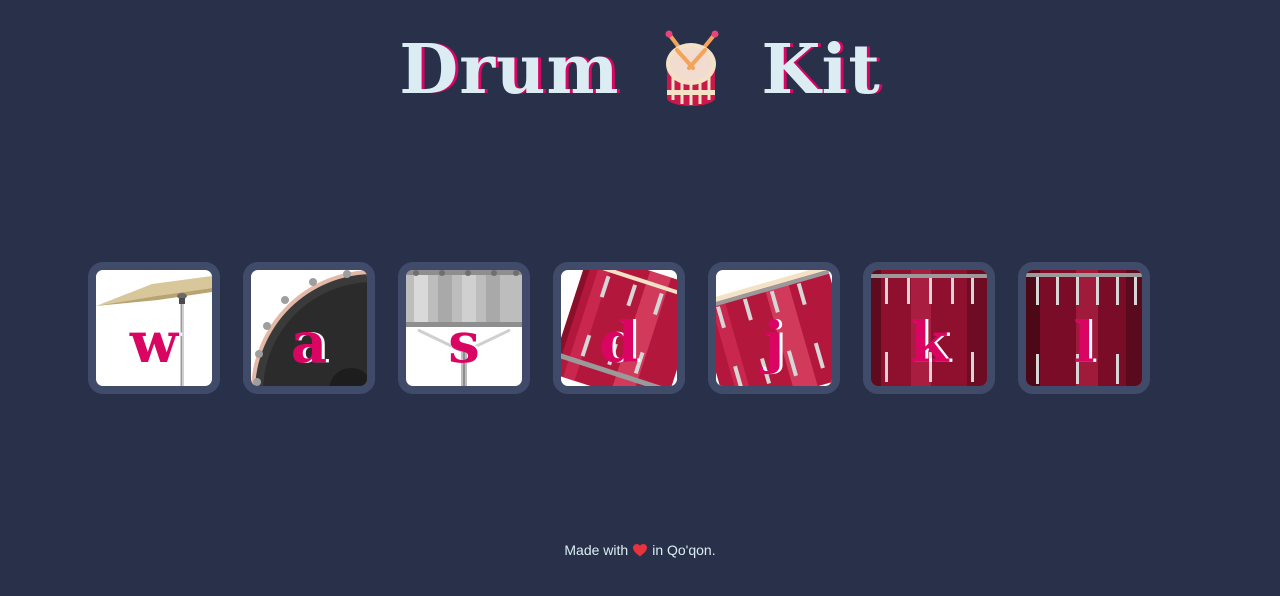 Image resolution: width=1280 pixels, height=596 pixels. Describe the element at coordinates (154, 343) in the screenshot. I see `drum-key-letter: w` at that location.